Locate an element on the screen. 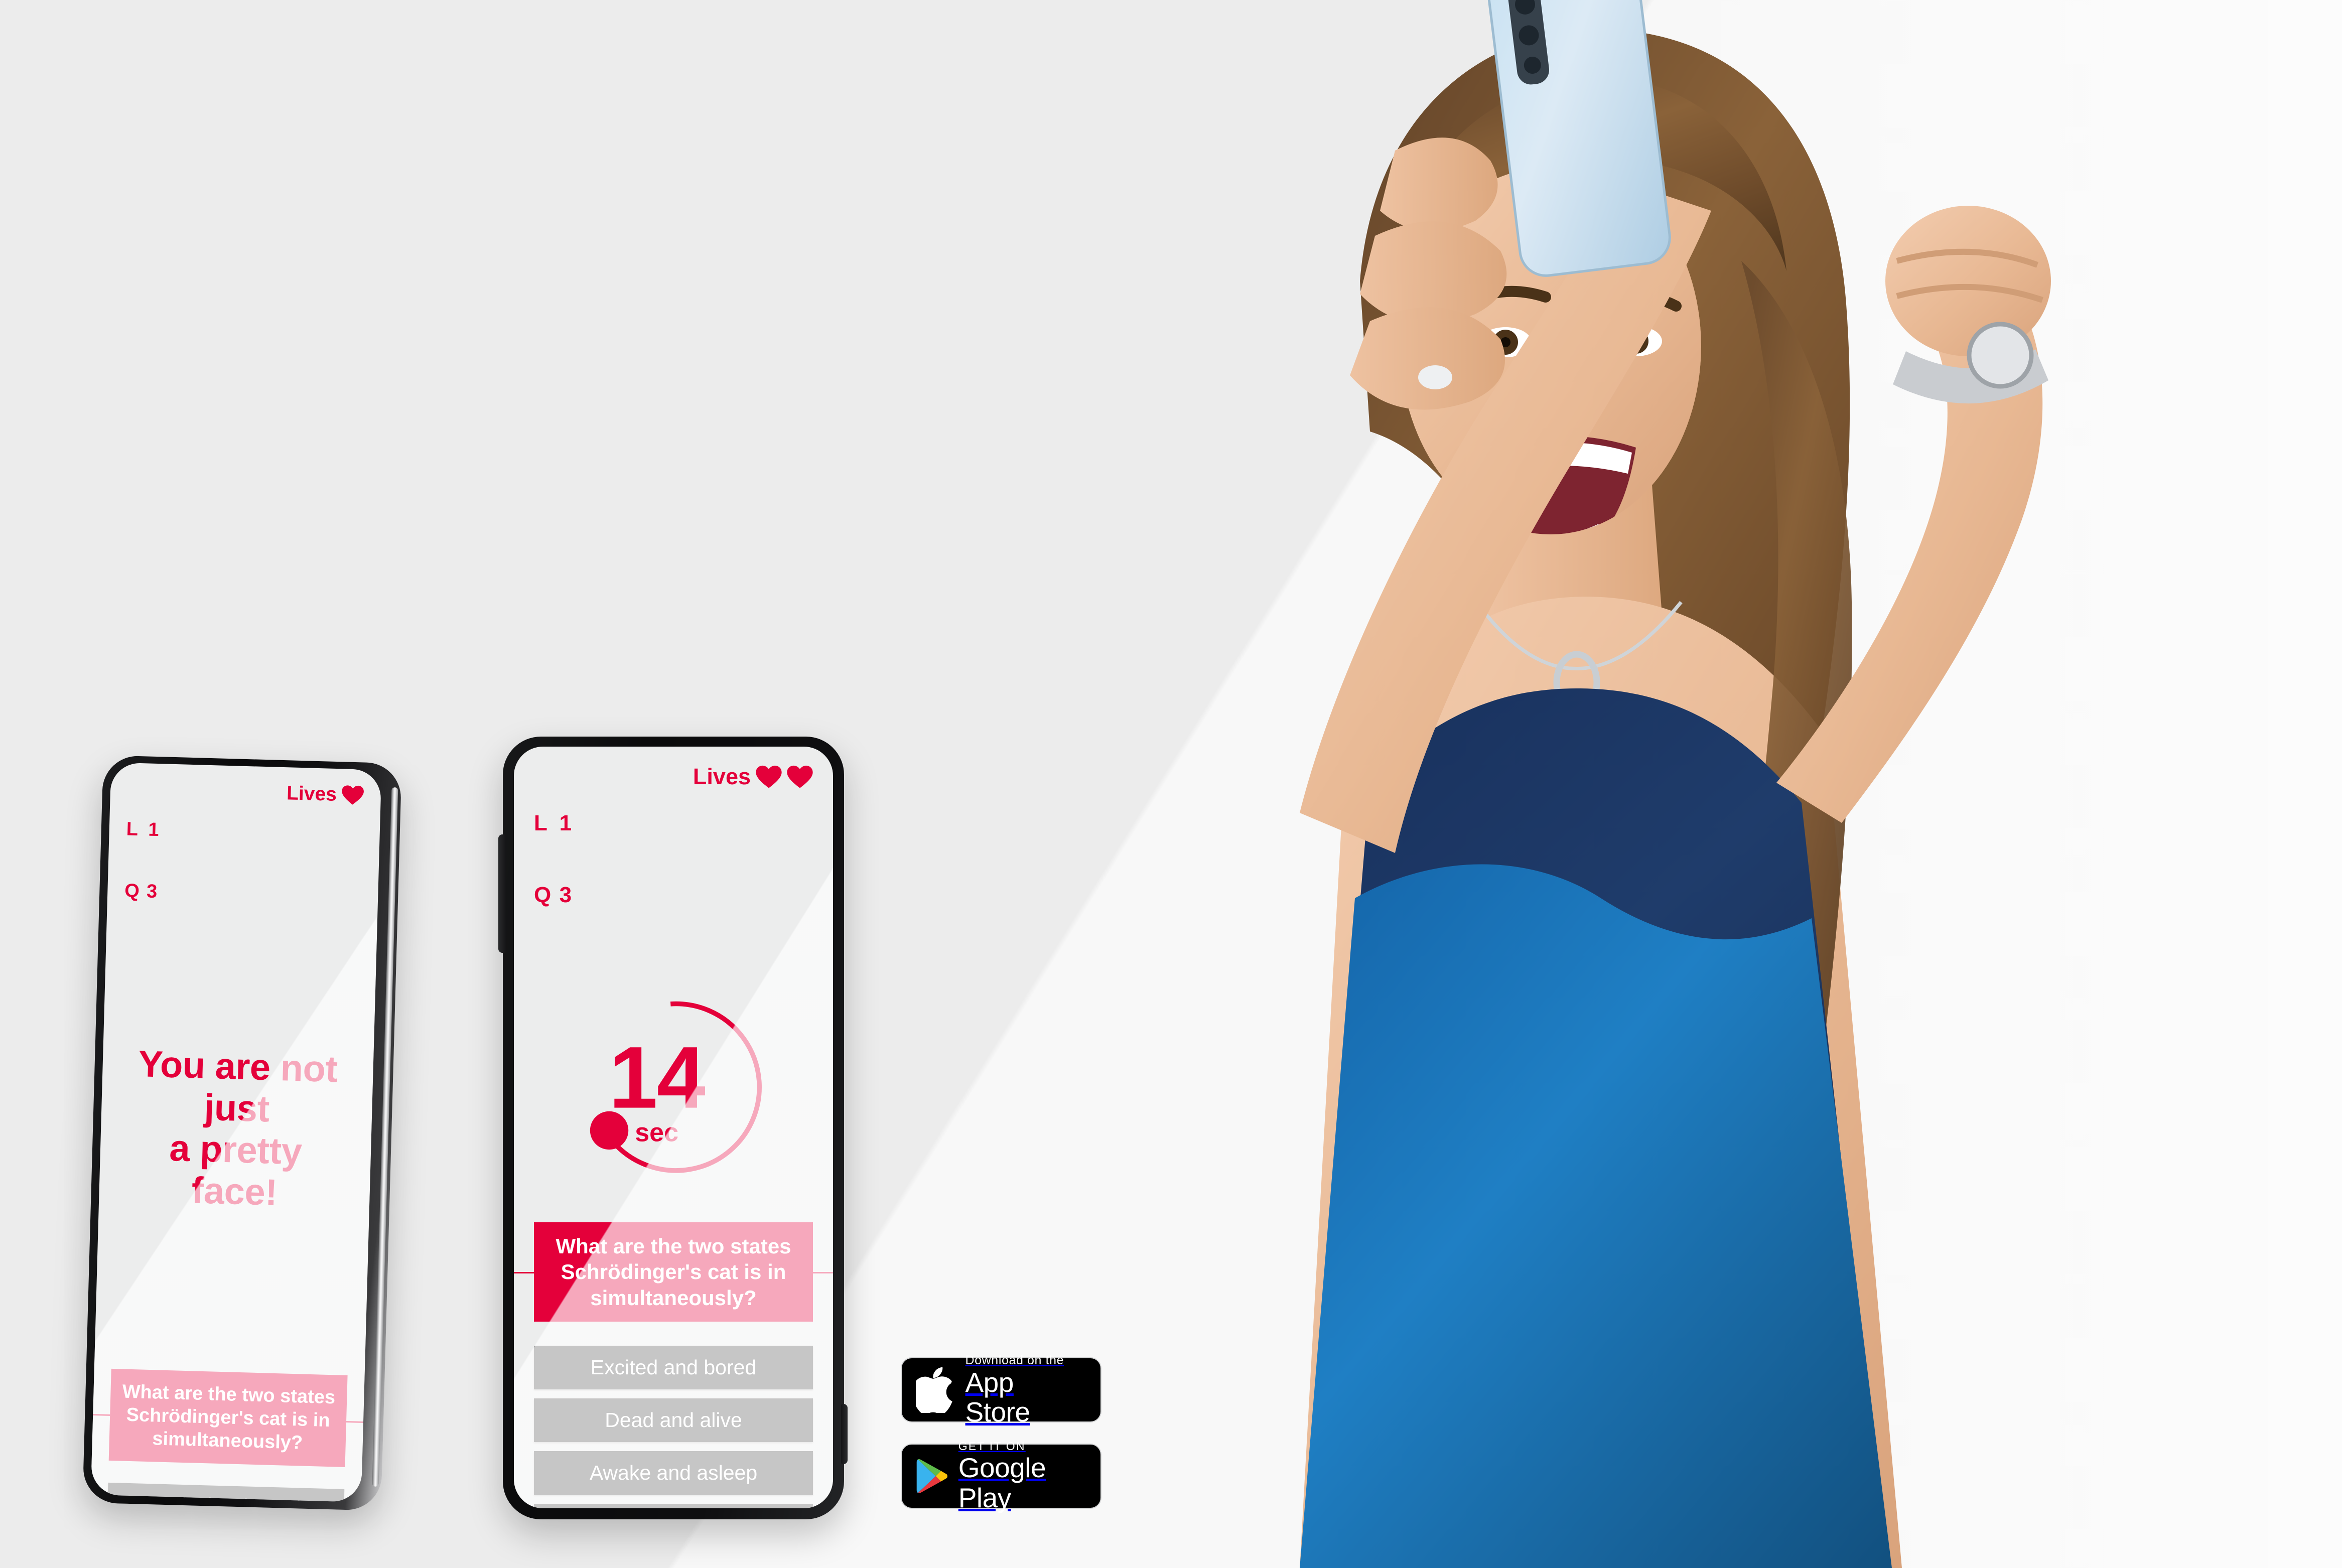 This screenshot has width=2342, height=1568. top-textured-body is located at coordinates (1596, 1216).